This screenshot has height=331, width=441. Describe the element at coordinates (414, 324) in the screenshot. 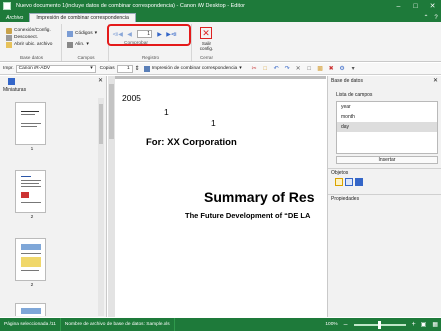

I see `zoom-in-icon: +` at that location.